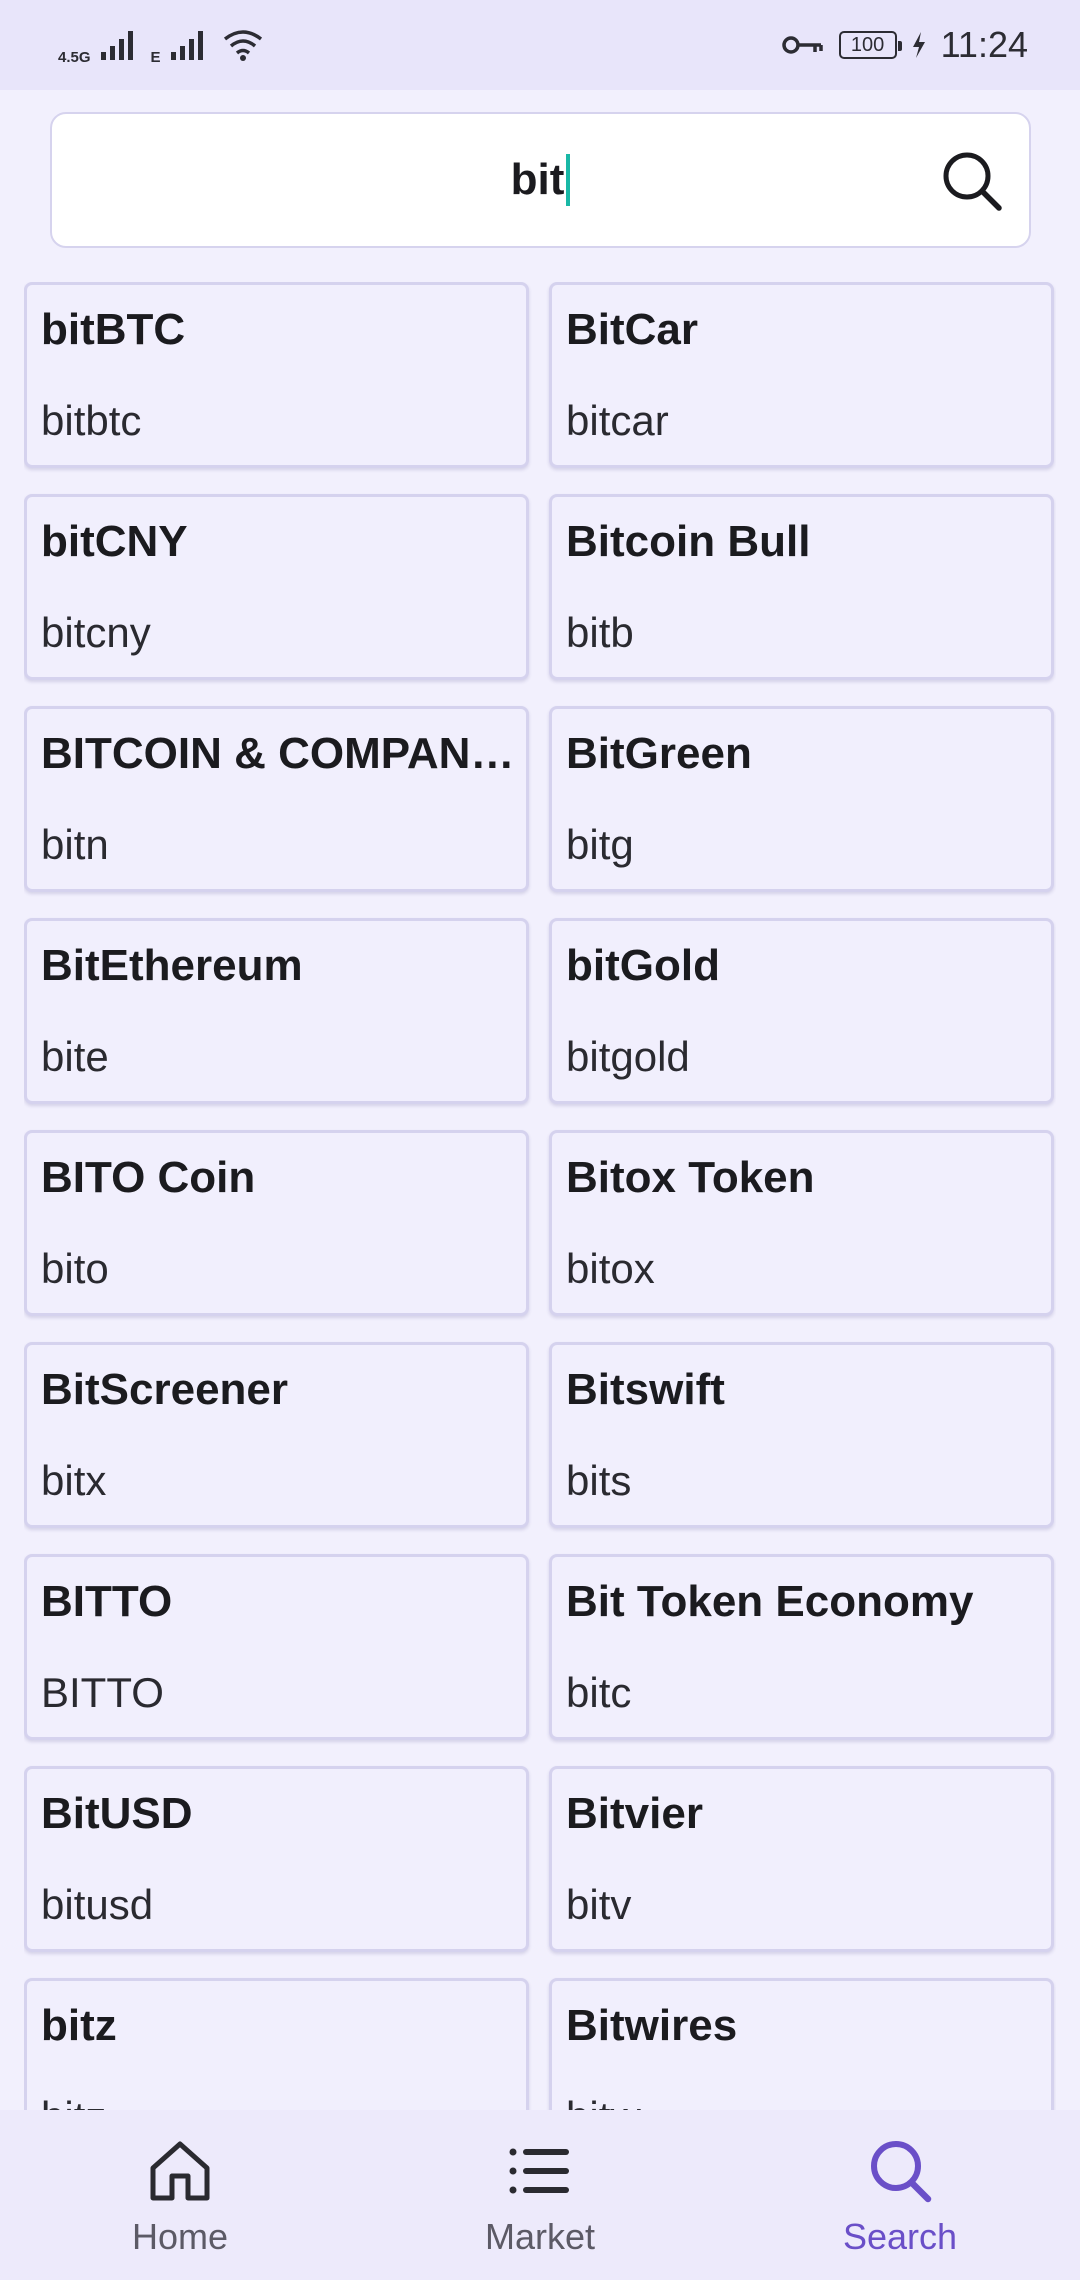 Image resolution: width=1080 pixels, height=2280 pixels. What do you see at coordinates (91, 420) in the screenshot?
I see `coin-symbol: bitbtc` at bounding box center [91, 420].